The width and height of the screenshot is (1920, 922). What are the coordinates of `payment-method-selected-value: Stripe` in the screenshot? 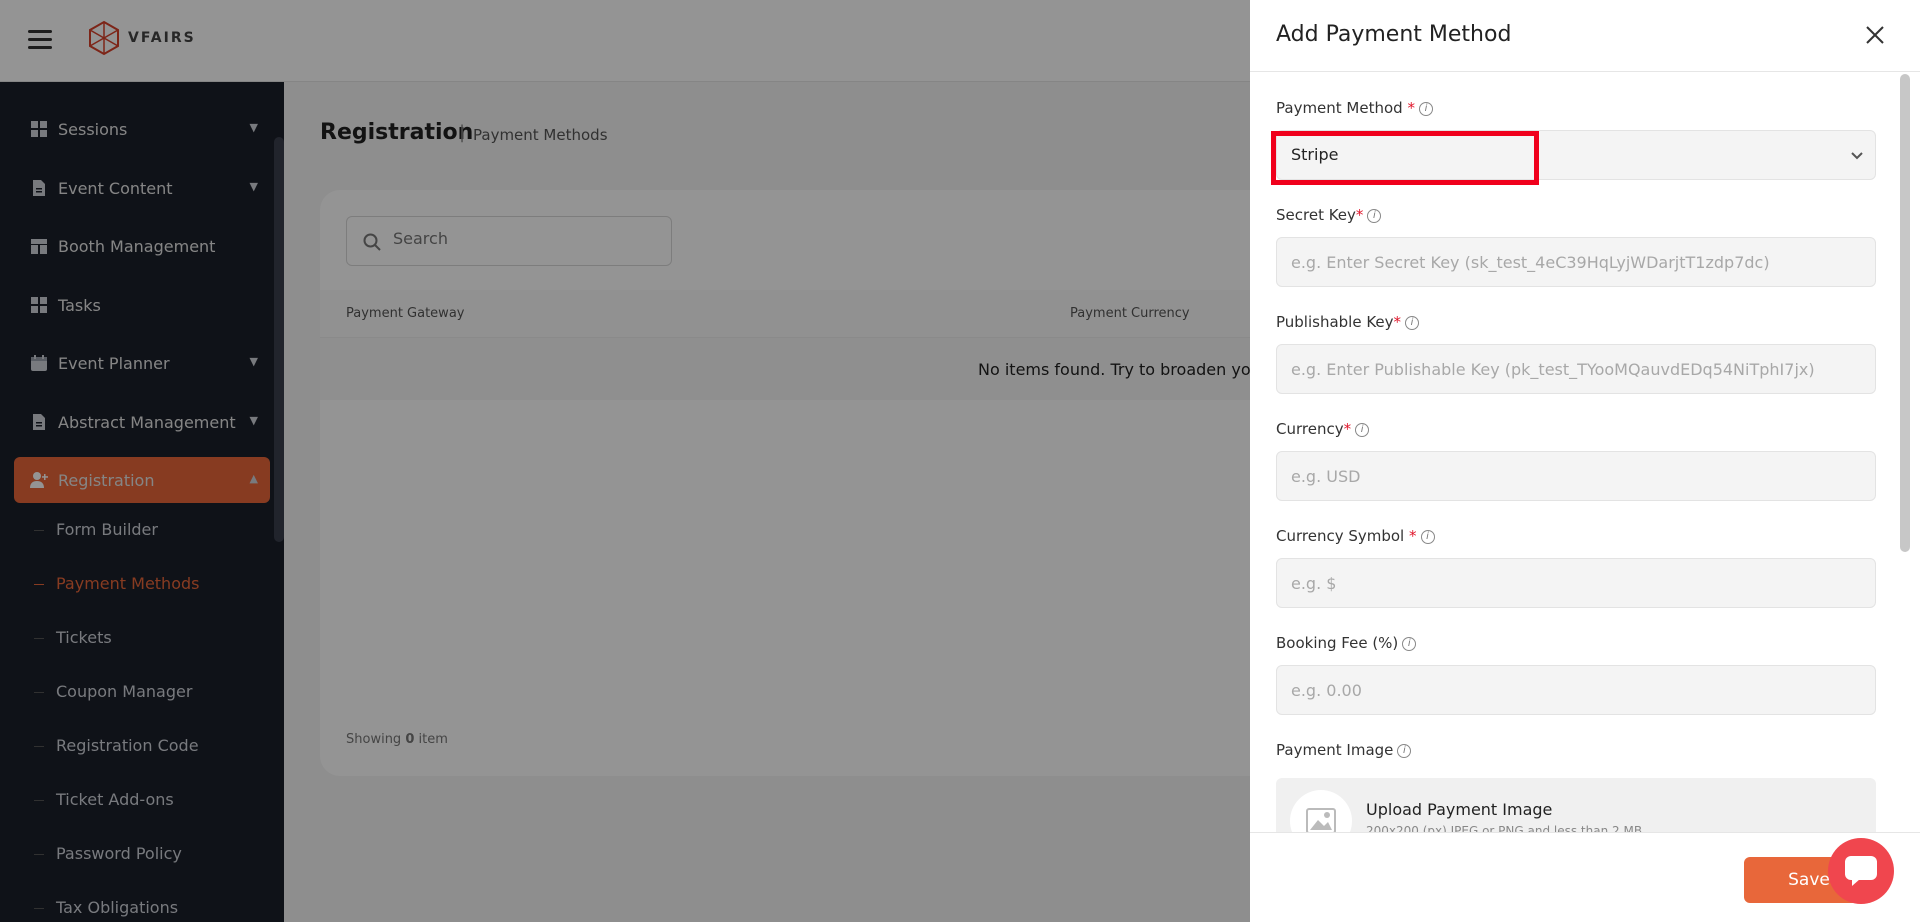 It's located at (1315, 154).